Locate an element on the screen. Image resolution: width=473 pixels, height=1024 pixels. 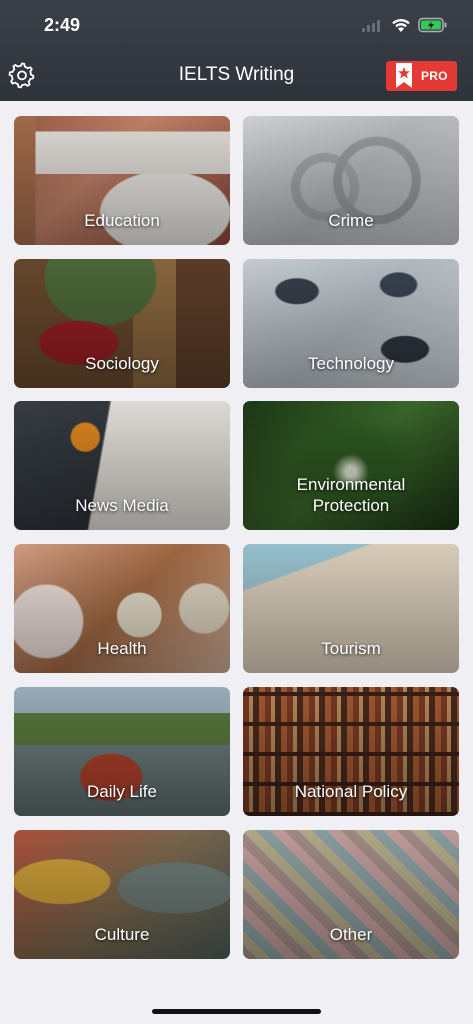
topic-label: Daily Life is located at coordinates (122, 791).